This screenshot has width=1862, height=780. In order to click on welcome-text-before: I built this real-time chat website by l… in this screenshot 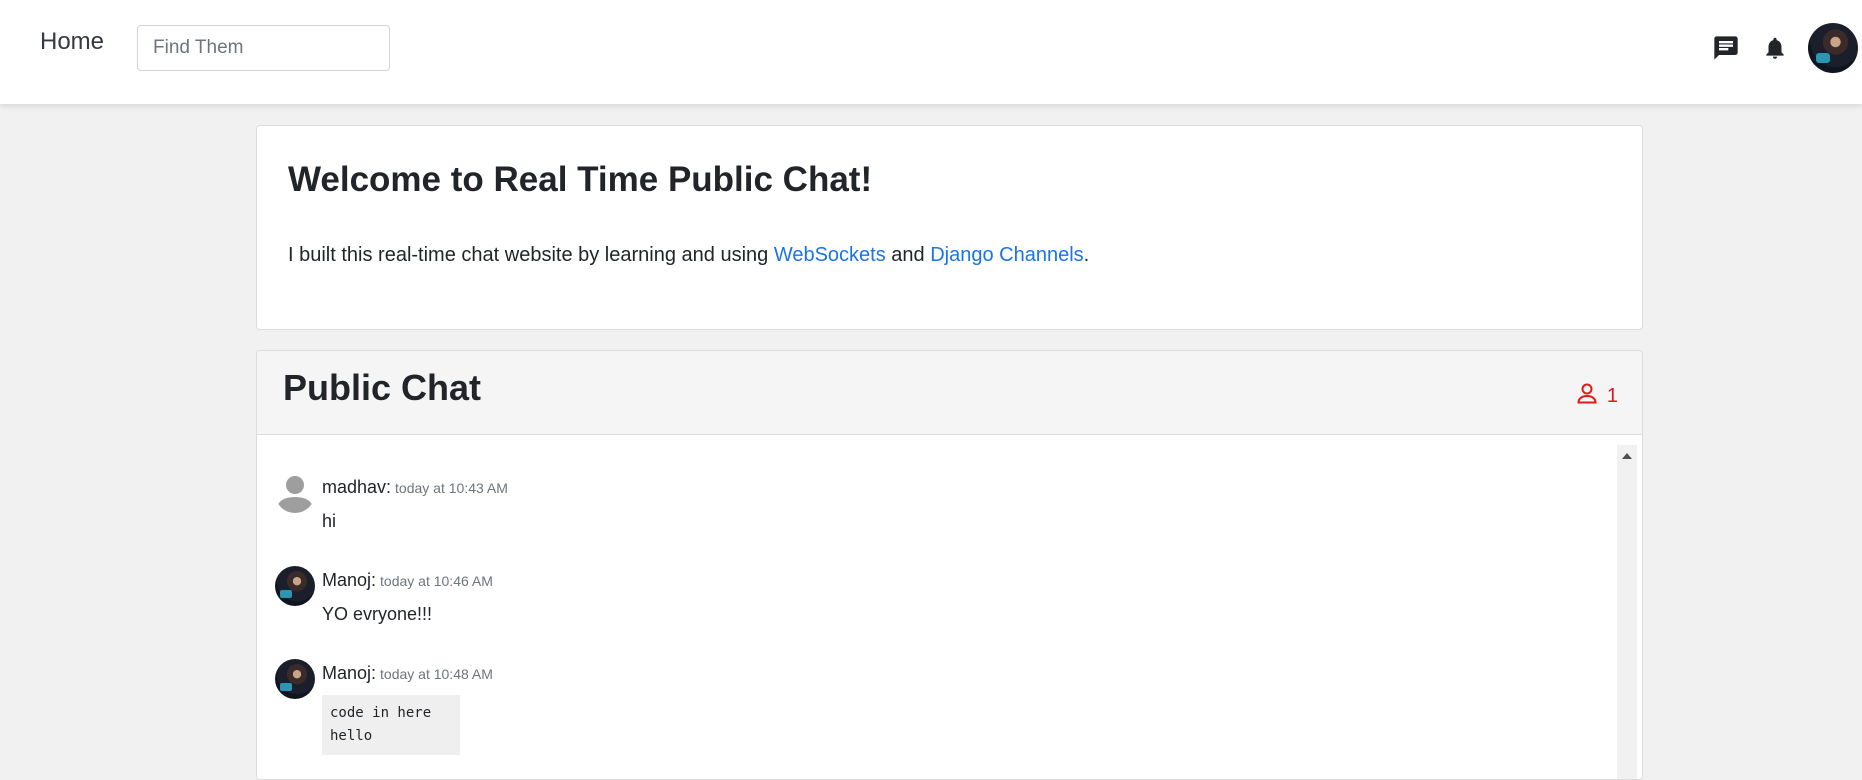, I will do `click(531, 255)`.